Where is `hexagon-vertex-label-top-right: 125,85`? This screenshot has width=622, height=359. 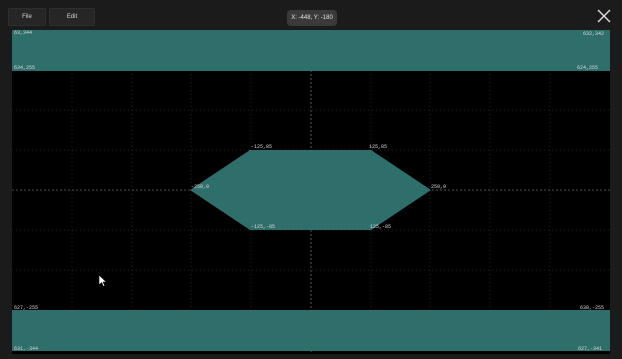 hexagon-vertex-label-top-right: 125,85 is located at coordinates (378, 147).